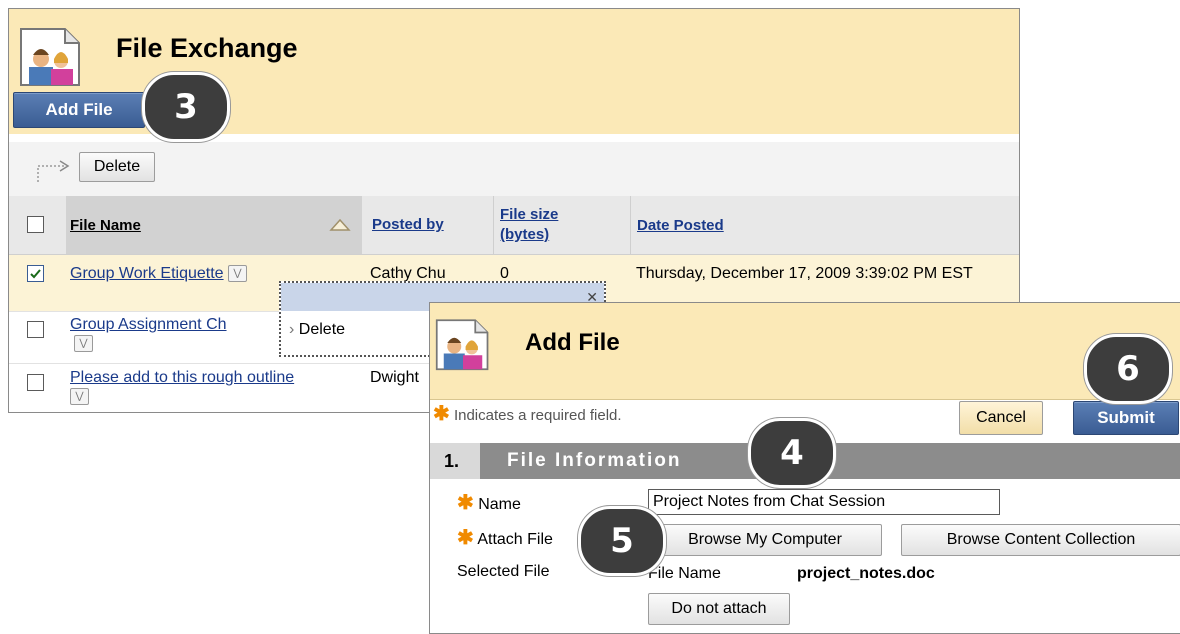 The height and width of the screenshot is (634, 1180). I want to click on step-badge-3: 3, so click(186, 107).